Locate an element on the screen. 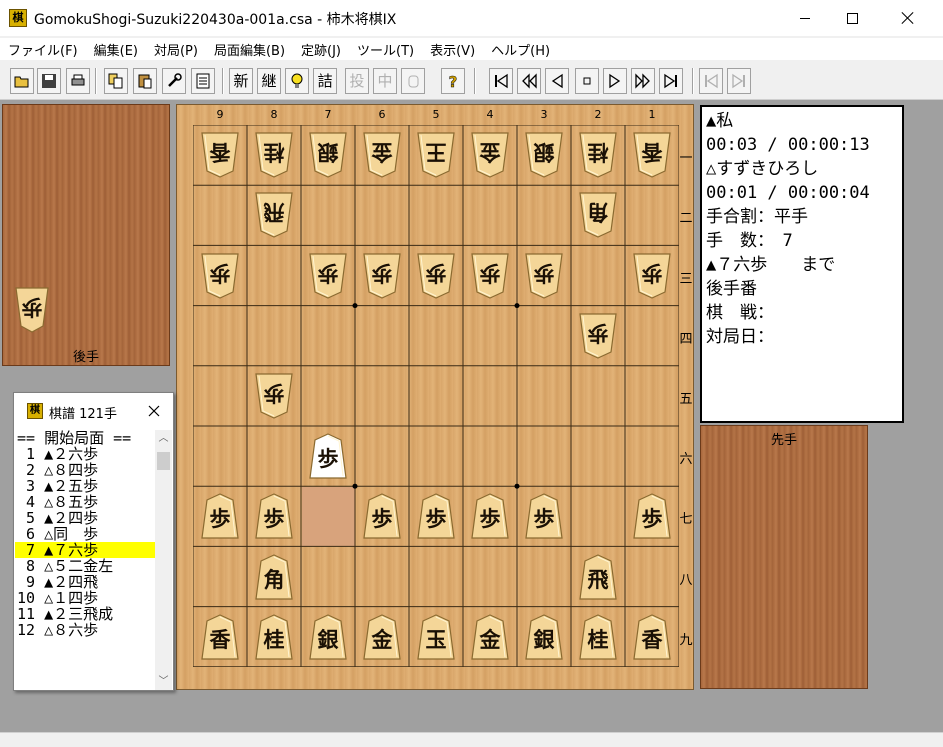 The image size is (943, 747). piece-sente-89: 桂 is located at coordinates (274, 637).